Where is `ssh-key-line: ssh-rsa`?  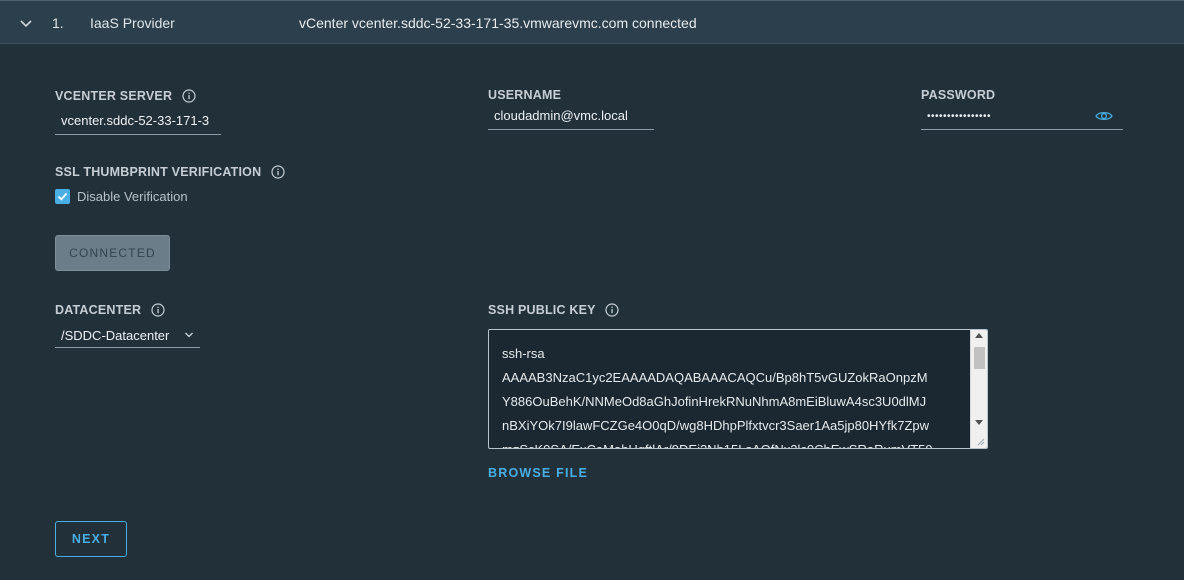
ssh-key-line: ssh-rsa is located at coordinates (523, 353).